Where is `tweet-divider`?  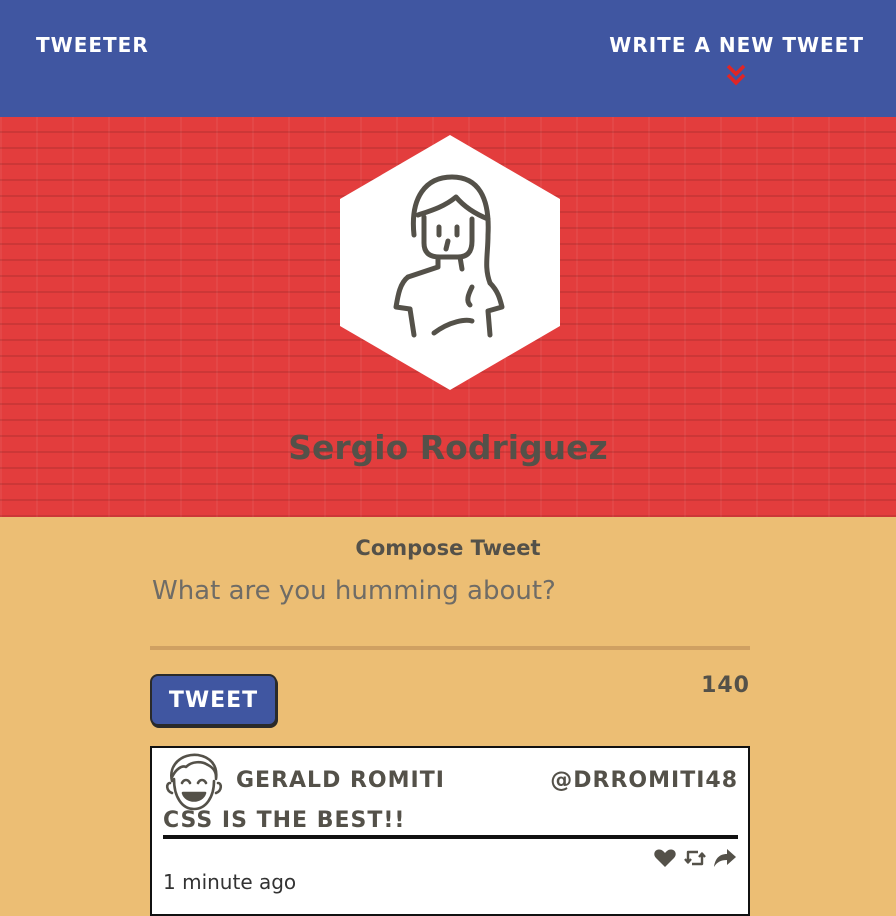
tweet-divider is located at coordinates (450, 837).